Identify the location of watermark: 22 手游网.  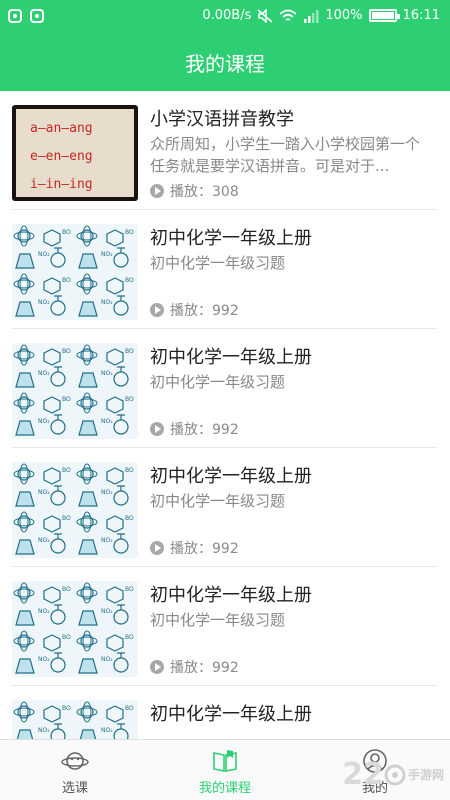
(393, 774).